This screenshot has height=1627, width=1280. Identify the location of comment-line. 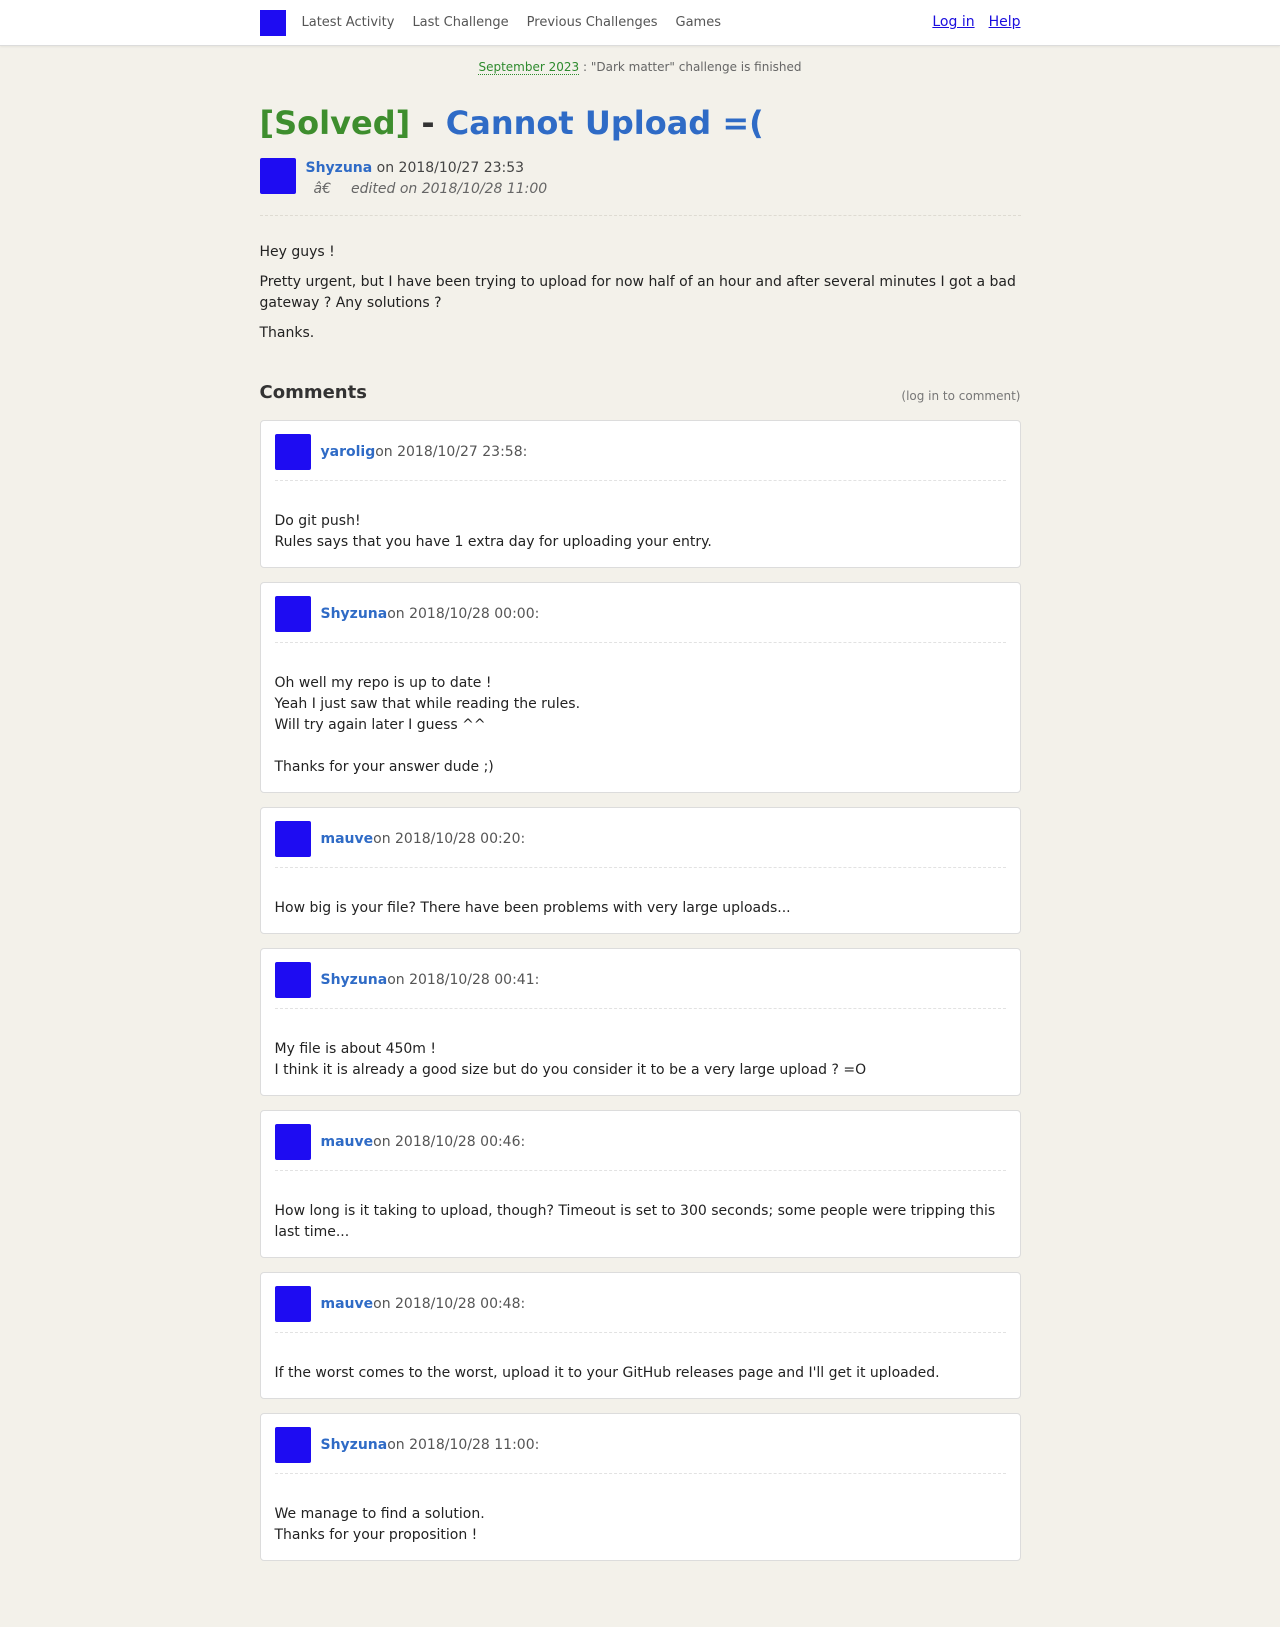
(640, 746).